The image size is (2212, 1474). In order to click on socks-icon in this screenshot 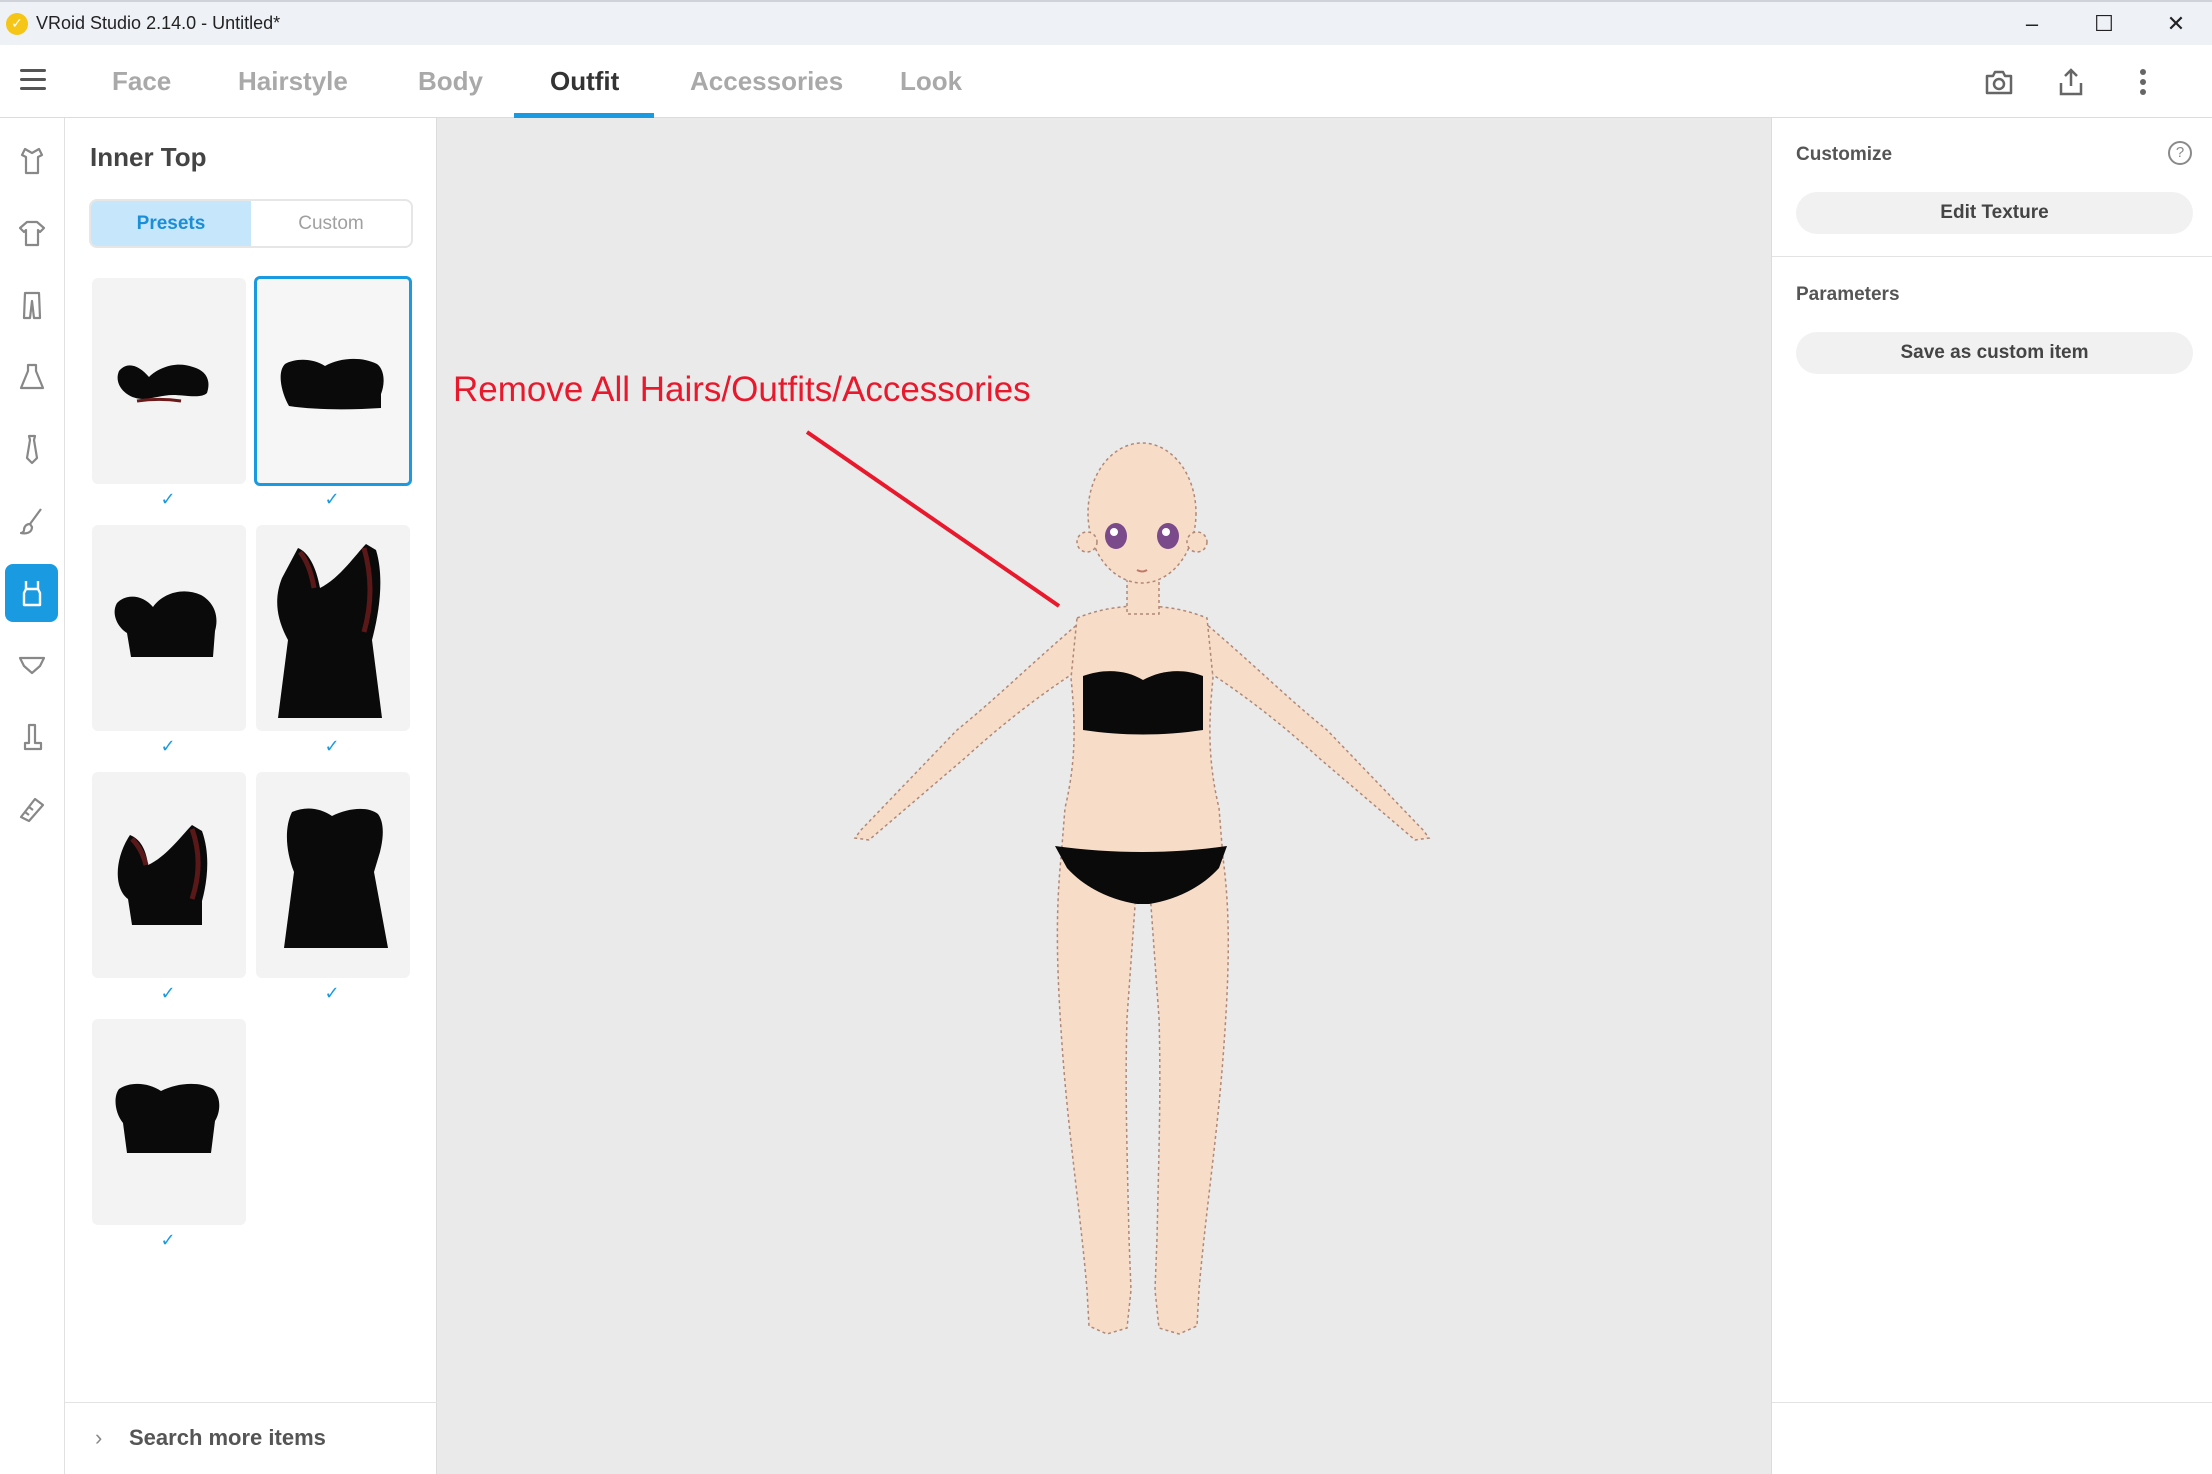, I will do `click(31, 737)`.